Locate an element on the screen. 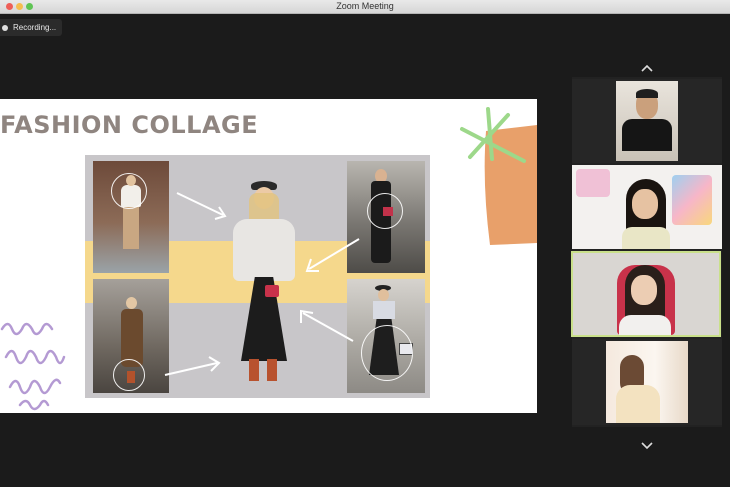 The height and width of the screenshot is (487, 730). green-star-decoration is located at coordinates (493, 135).